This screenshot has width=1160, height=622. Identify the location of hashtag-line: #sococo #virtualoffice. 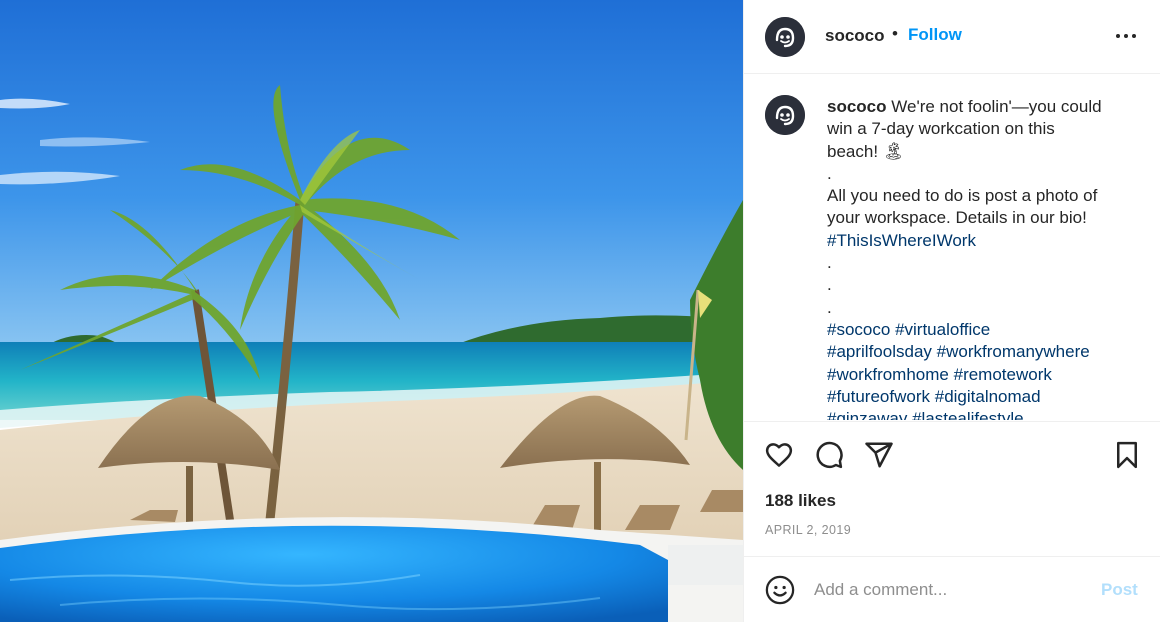
(982, 330).